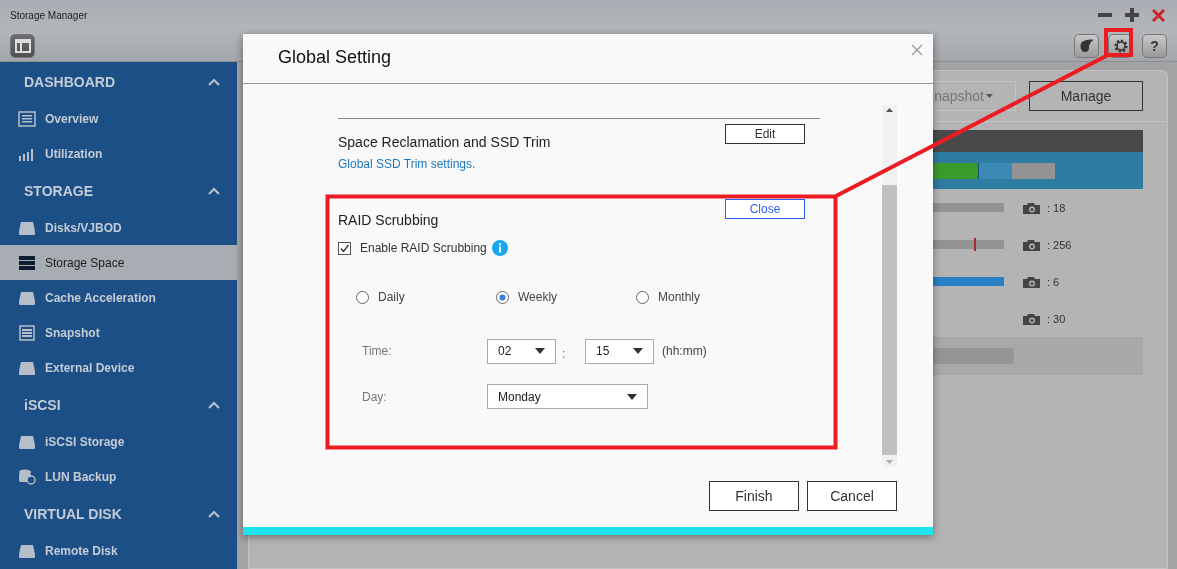  Describe the element at coordinates (754, 496) in the screenshot. I see `finish-button: Finish` at that location.